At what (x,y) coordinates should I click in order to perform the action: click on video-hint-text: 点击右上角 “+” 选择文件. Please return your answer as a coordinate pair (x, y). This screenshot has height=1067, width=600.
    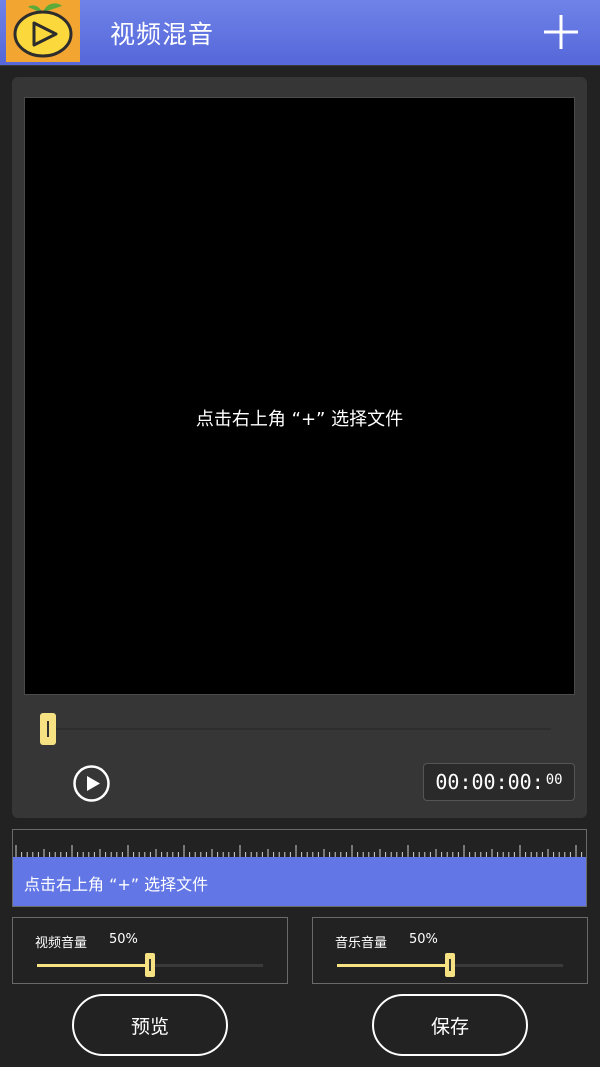
    Looking at the image, I should click on (299, 419).